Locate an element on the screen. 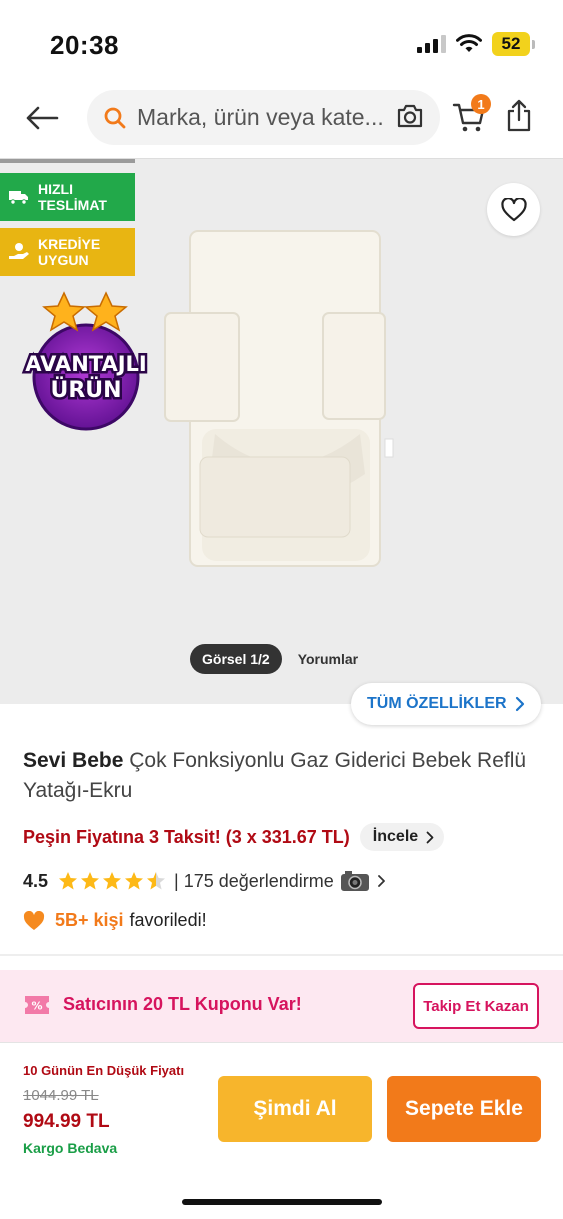 This screenshot has width=563, height=1219. share-button is located at coordinates (522, 118).